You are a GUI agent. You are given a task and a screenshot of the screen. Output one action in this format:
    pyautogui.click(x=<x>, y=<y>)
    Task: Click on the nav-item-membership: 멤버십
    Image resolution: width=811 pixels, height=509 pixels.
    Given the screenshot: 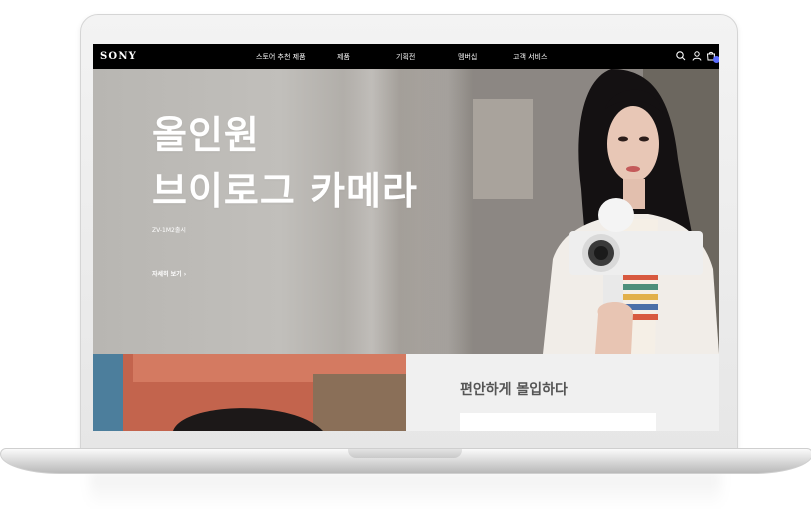 What is the action you would take?
    pyautogui.click(x=467, y=57)
    